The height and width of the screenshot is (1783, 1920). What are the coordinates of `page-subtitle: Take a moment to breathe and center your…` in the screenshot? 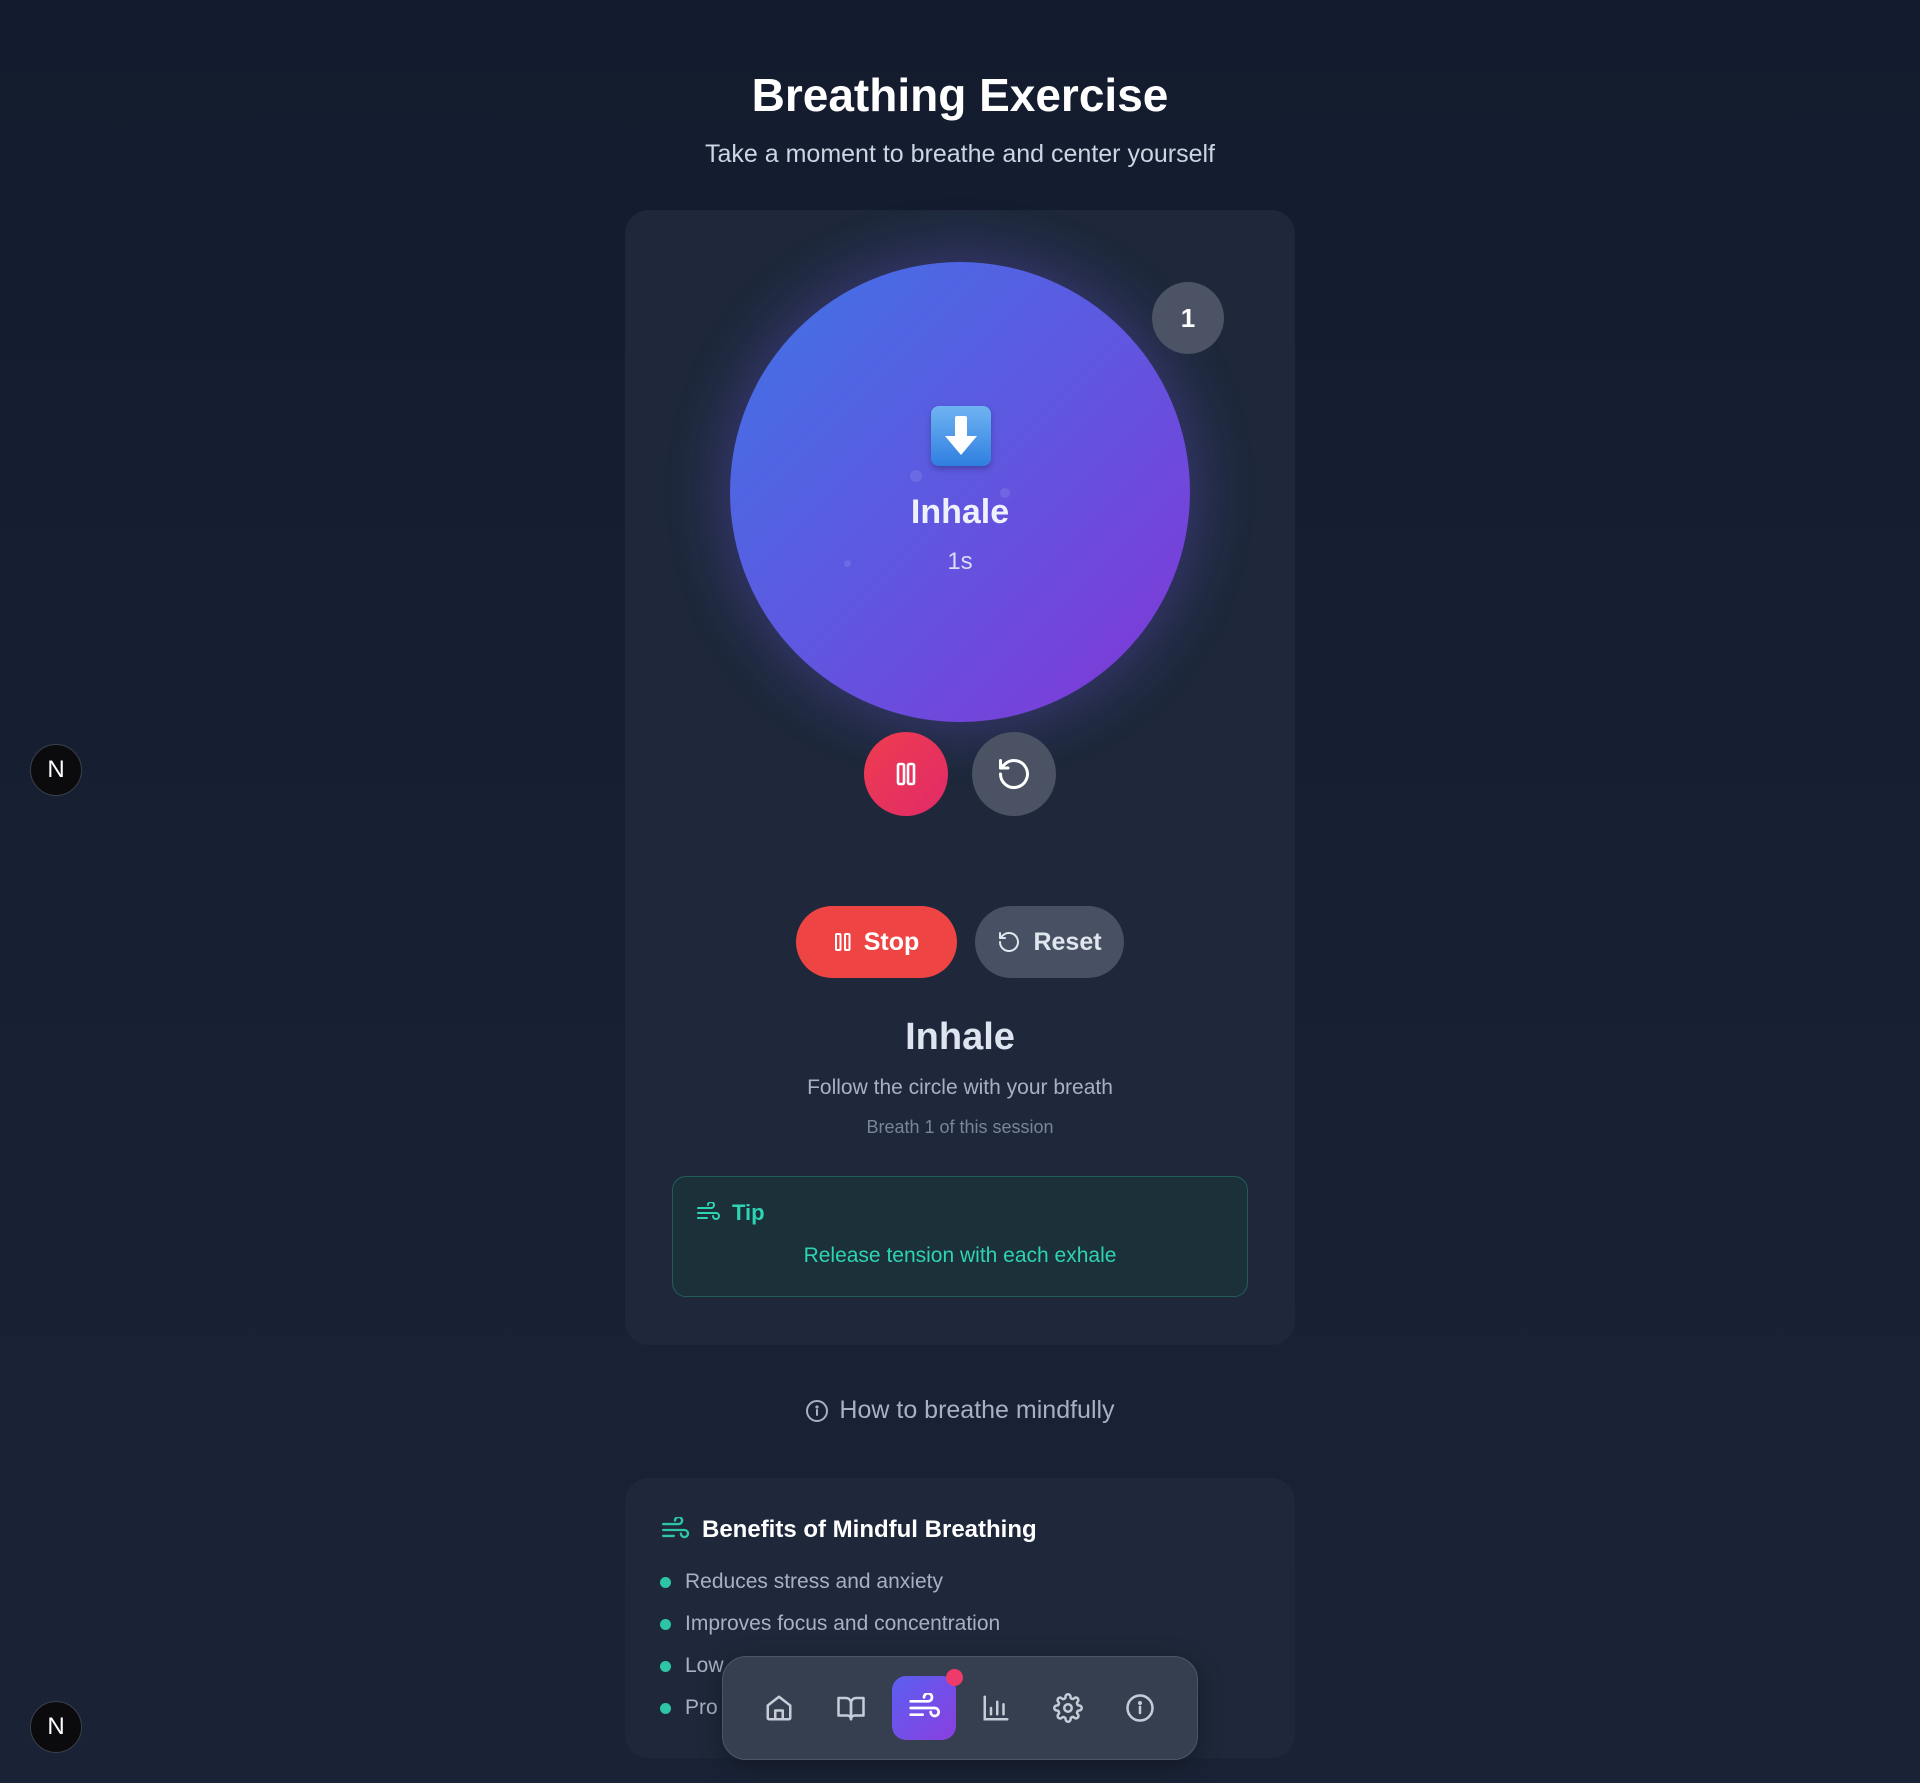 It's located at (959, 154).